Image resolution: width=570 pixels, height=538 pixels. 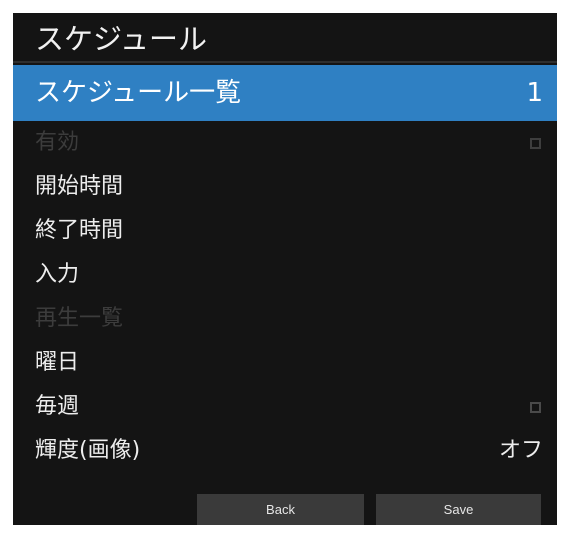 What do you see at coordinates (79, 230) in the screenshot?
I see `menu-item-label: 終了時間` at bounding box center [79, 230].